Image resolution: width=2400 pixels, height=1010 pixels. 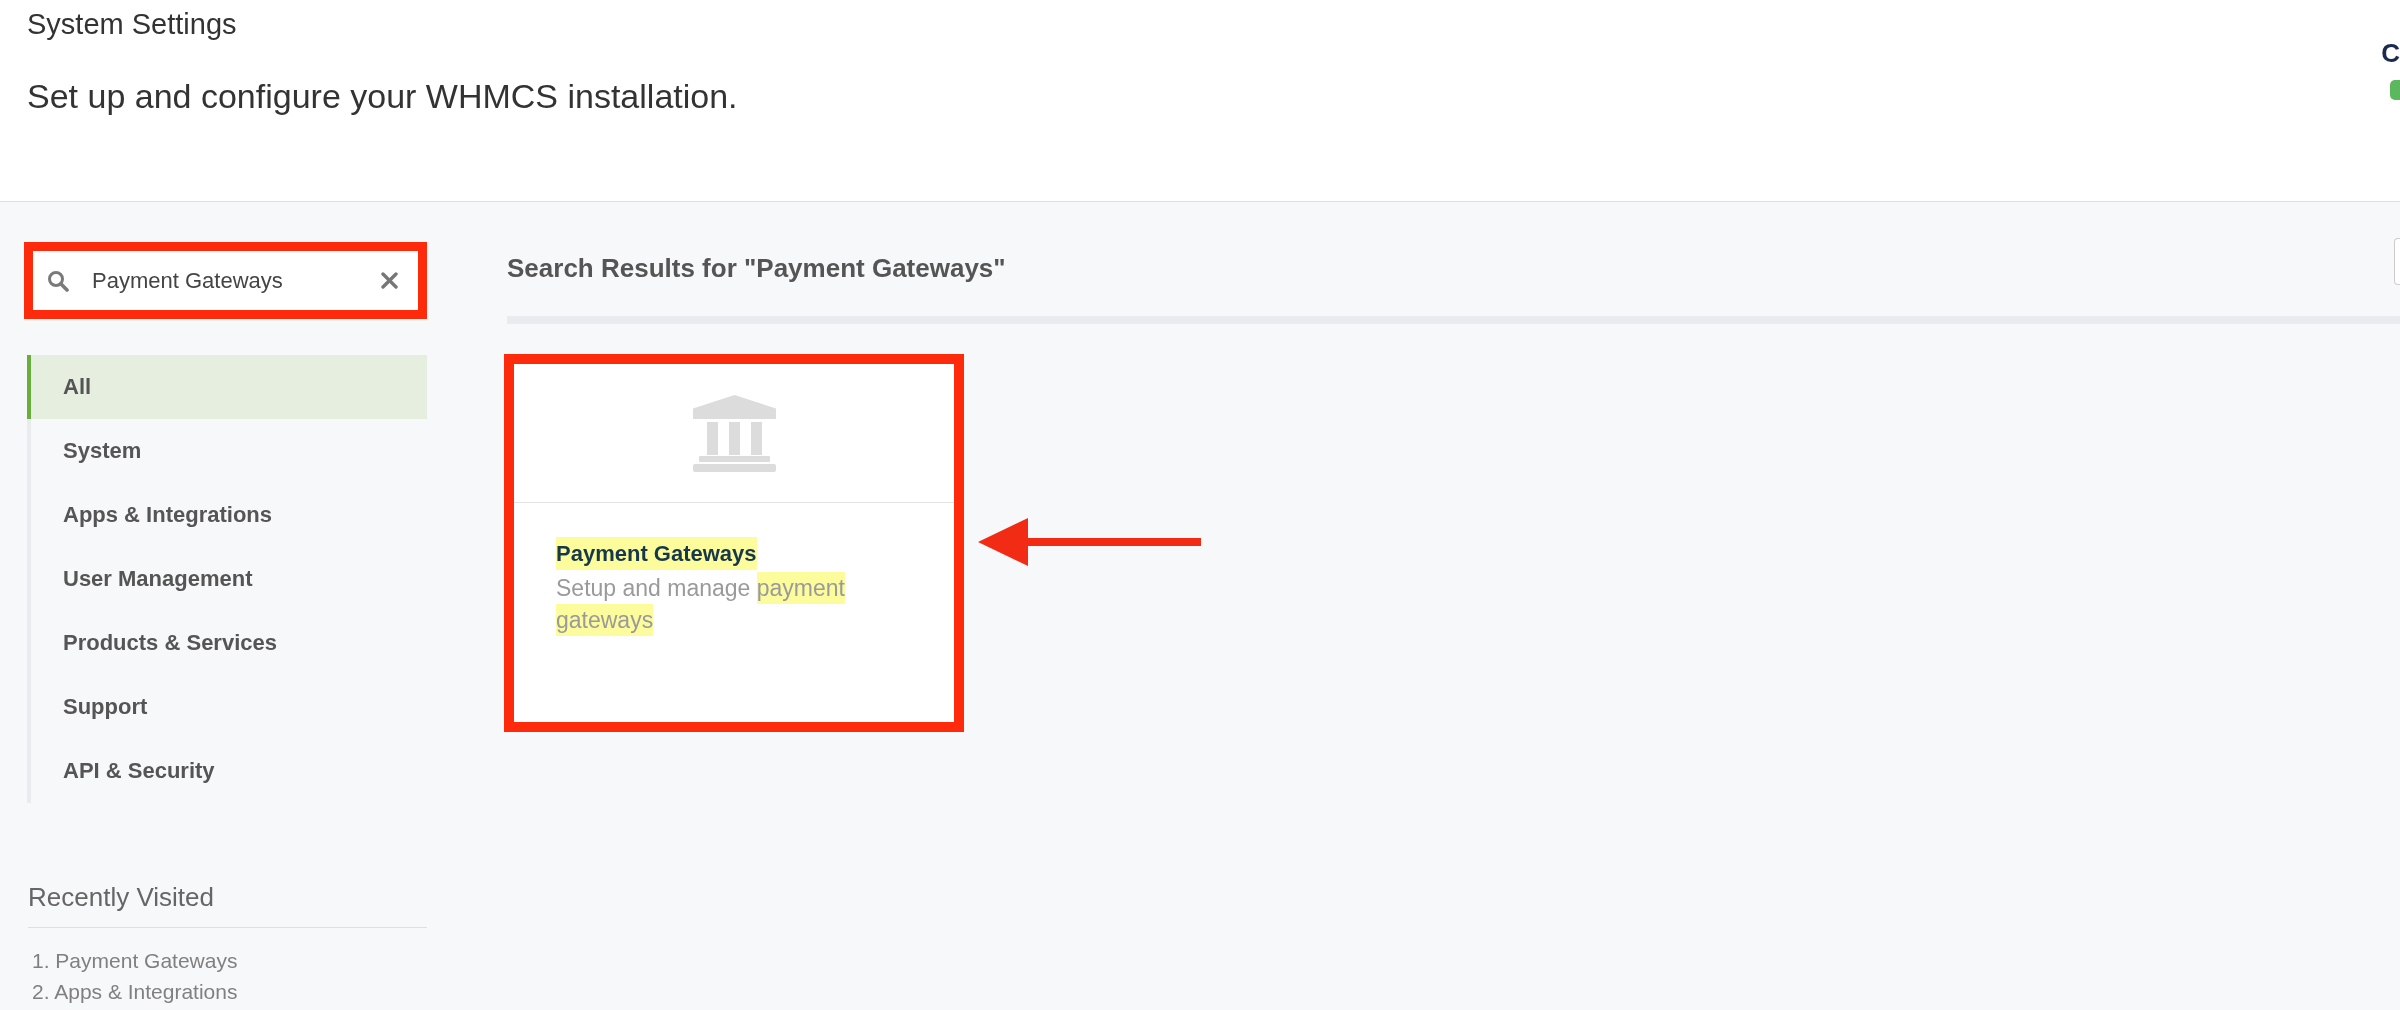 What do you see at coordinates (135, 960) in the screenshot?
I see `recent-link: 1. Payment Gateways` at bounding box center [135, 960].